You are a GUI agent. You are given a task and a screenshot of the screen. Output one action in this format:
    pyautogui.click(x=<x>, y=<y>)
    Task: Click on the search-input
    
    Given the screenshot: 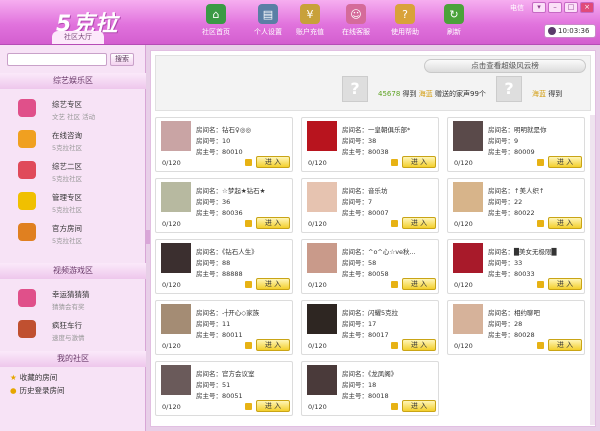 What is the action you would take?
    pyautogui.click(x=57, y=59)
    